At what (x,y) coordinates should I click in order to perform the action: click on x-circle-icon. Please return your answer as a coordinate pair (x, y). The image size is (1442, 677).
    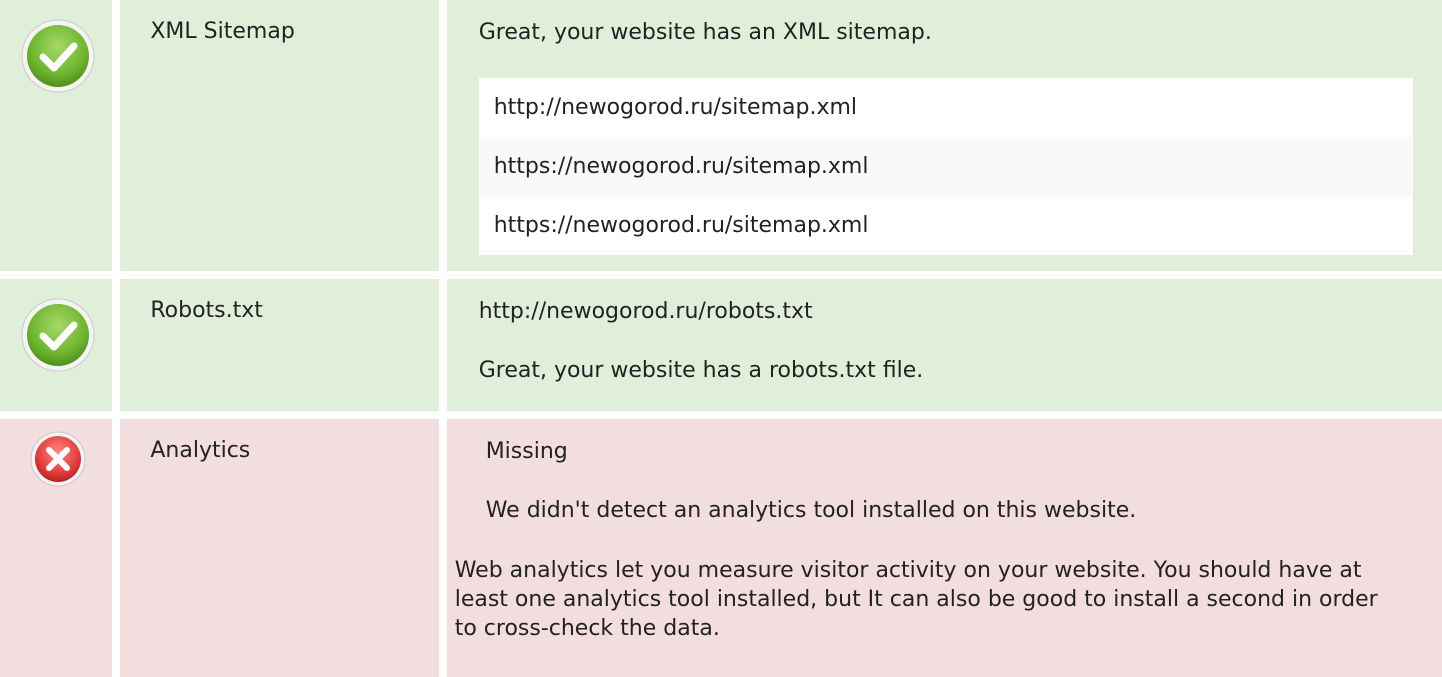
    Looking at the image, I should click on (58, 459).